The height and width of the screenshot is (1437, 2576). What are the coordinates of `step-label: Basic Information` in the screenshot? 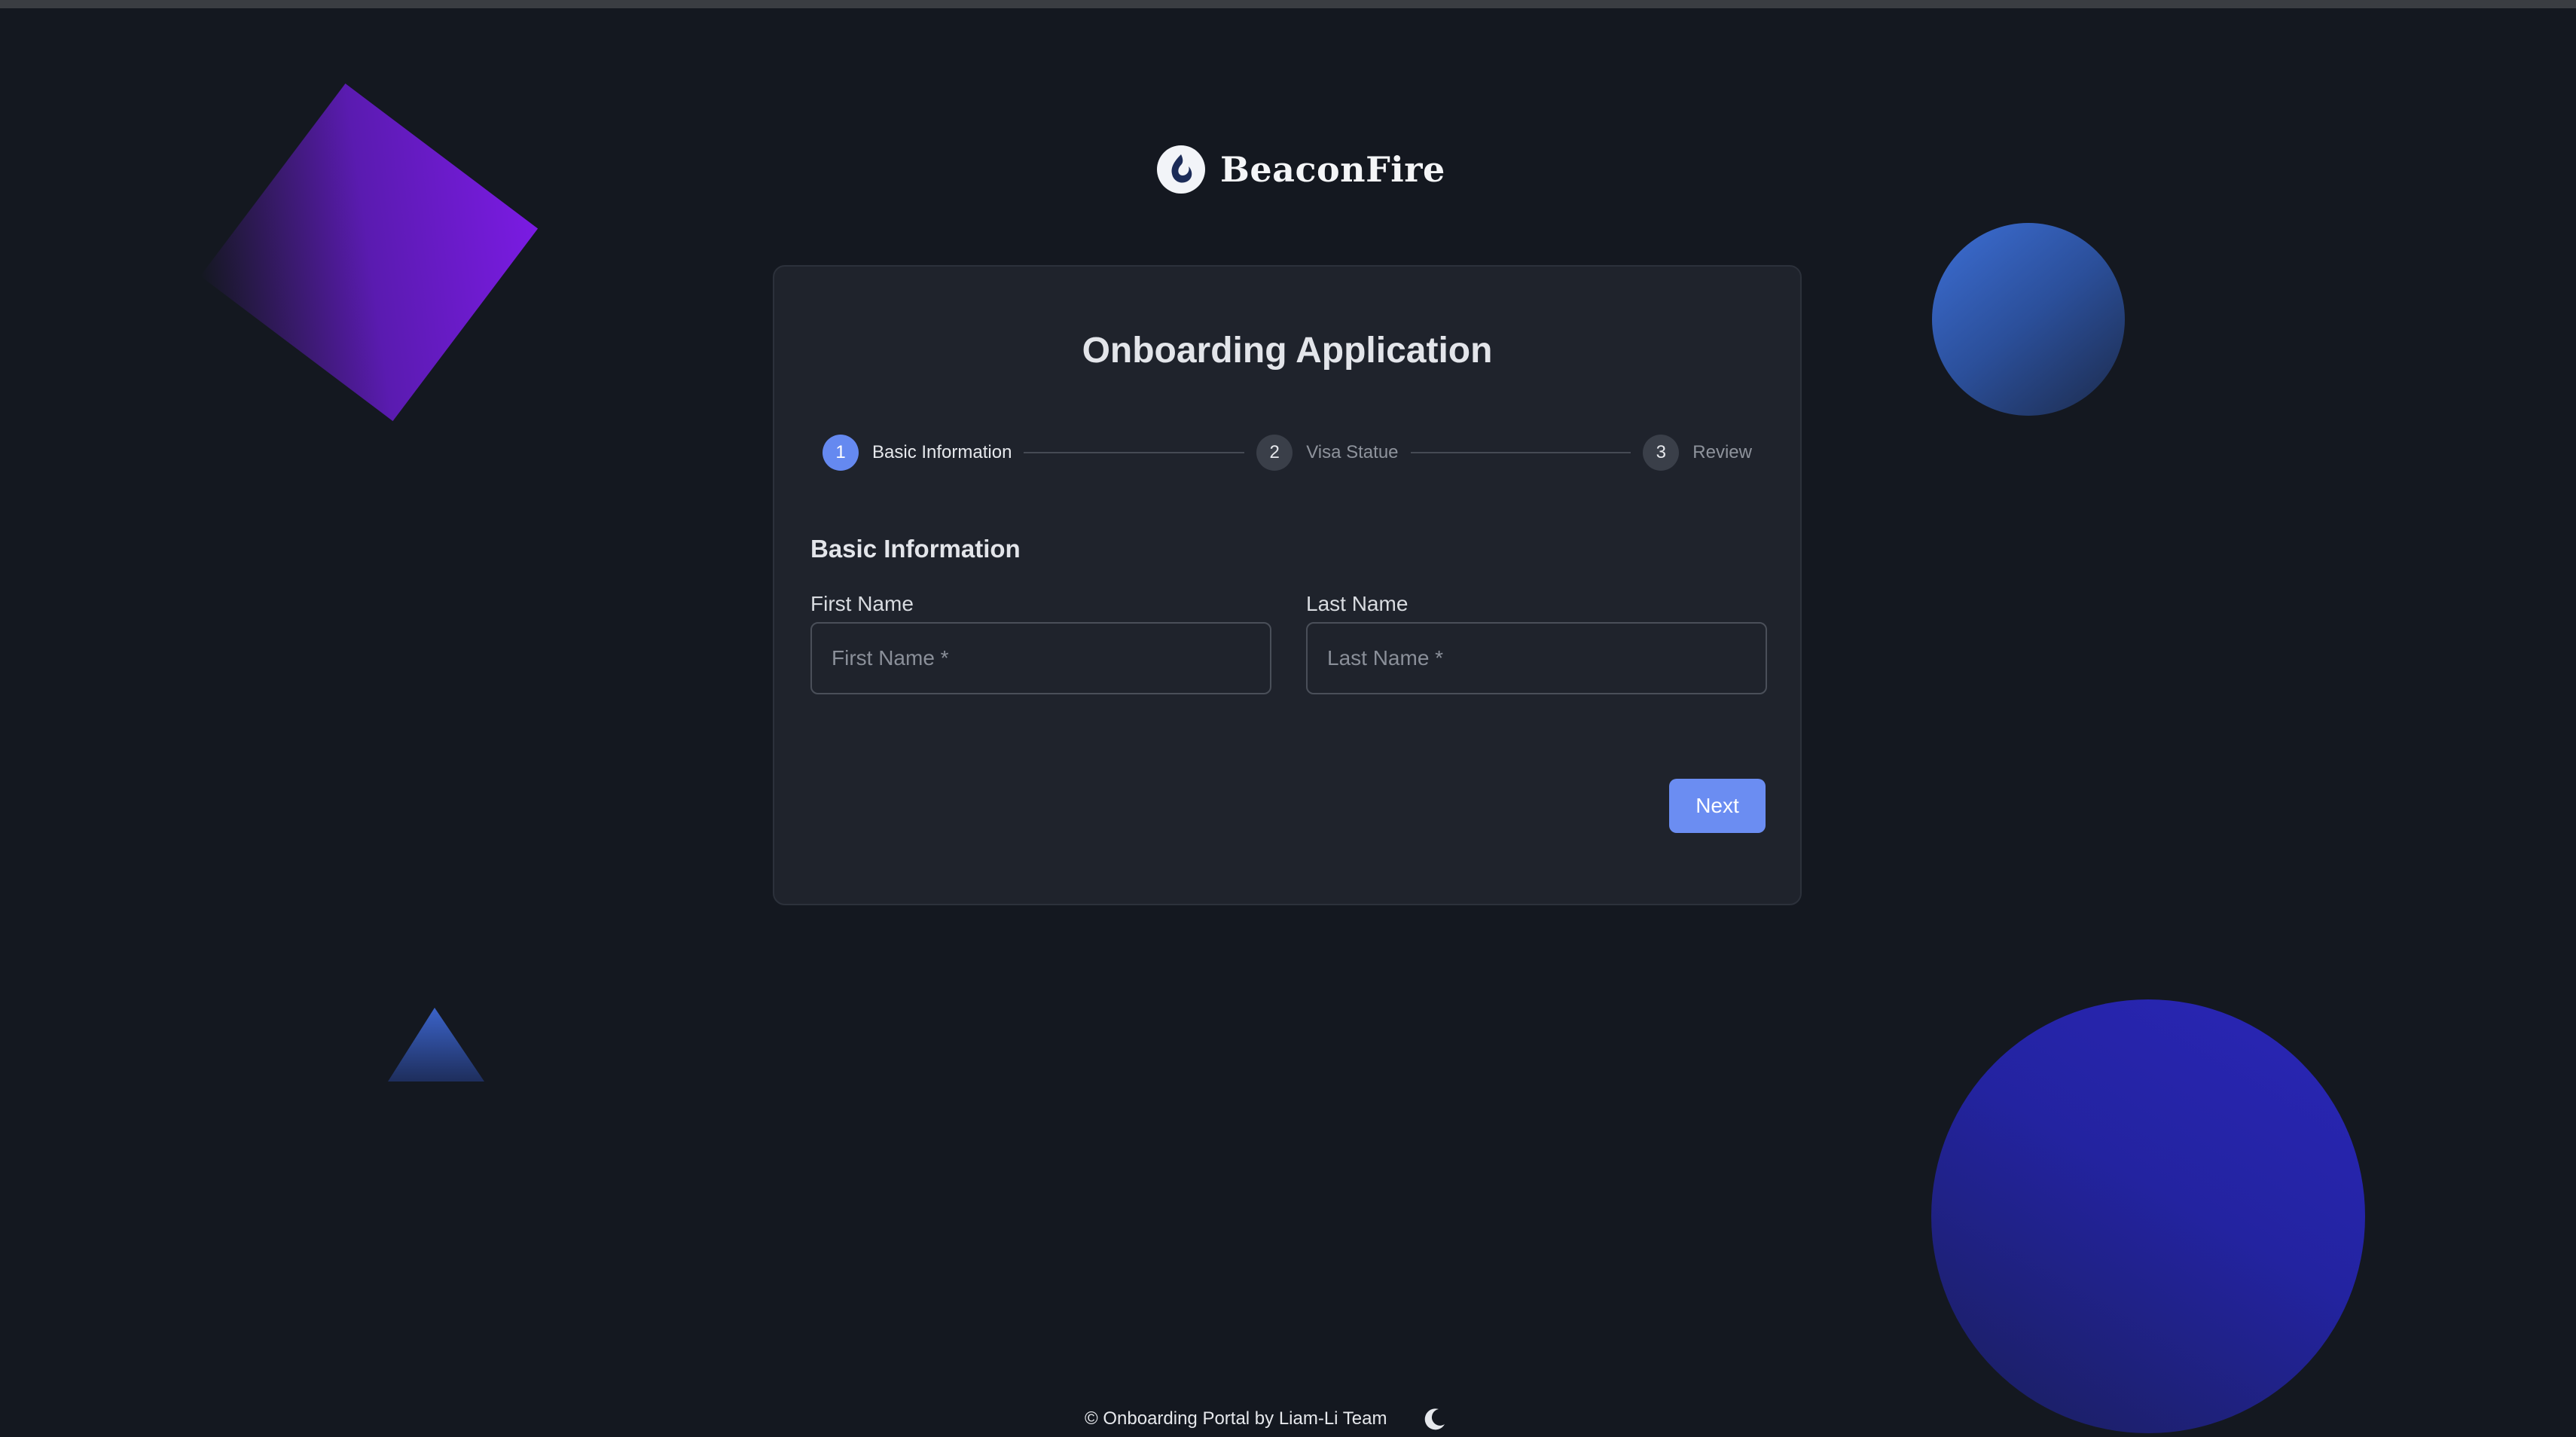 It's located at (942, 452).